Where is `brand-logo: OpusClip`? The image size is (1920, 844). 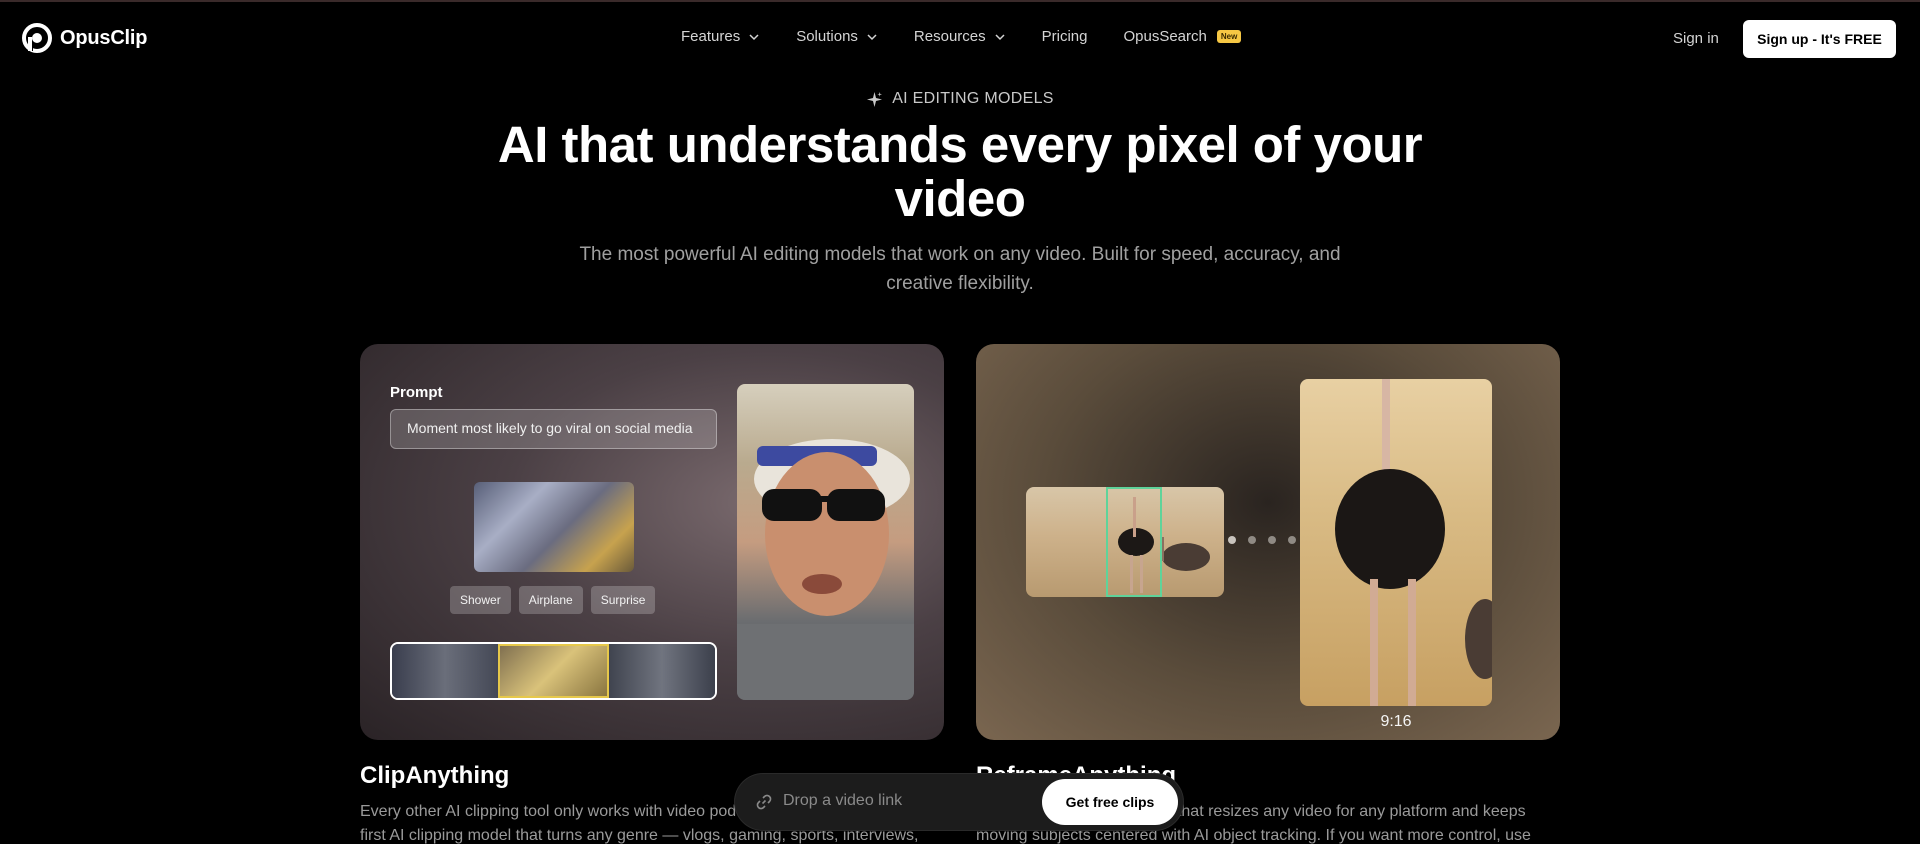
brand-logo: OpusClip is located at coordinates (84, 38).